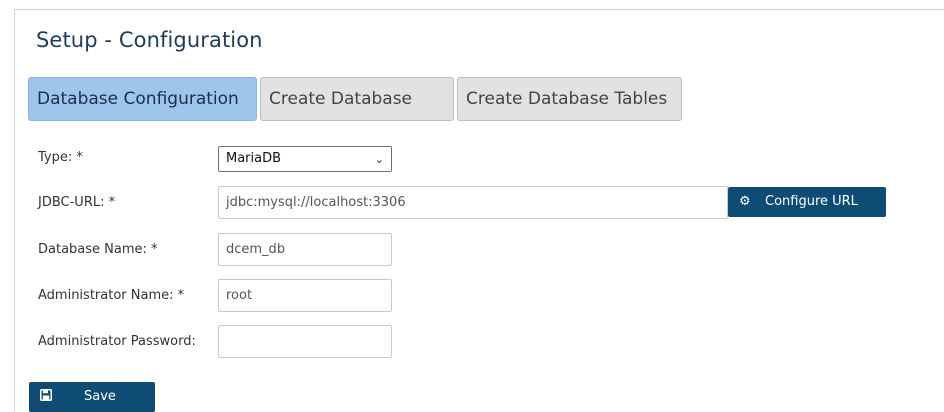 This screenshot has height=412, width=944. What do you see at coordinates (305, 249) in the screenshot?
I see `database-name-input: dcem_db` at bounding box center [305, 249].